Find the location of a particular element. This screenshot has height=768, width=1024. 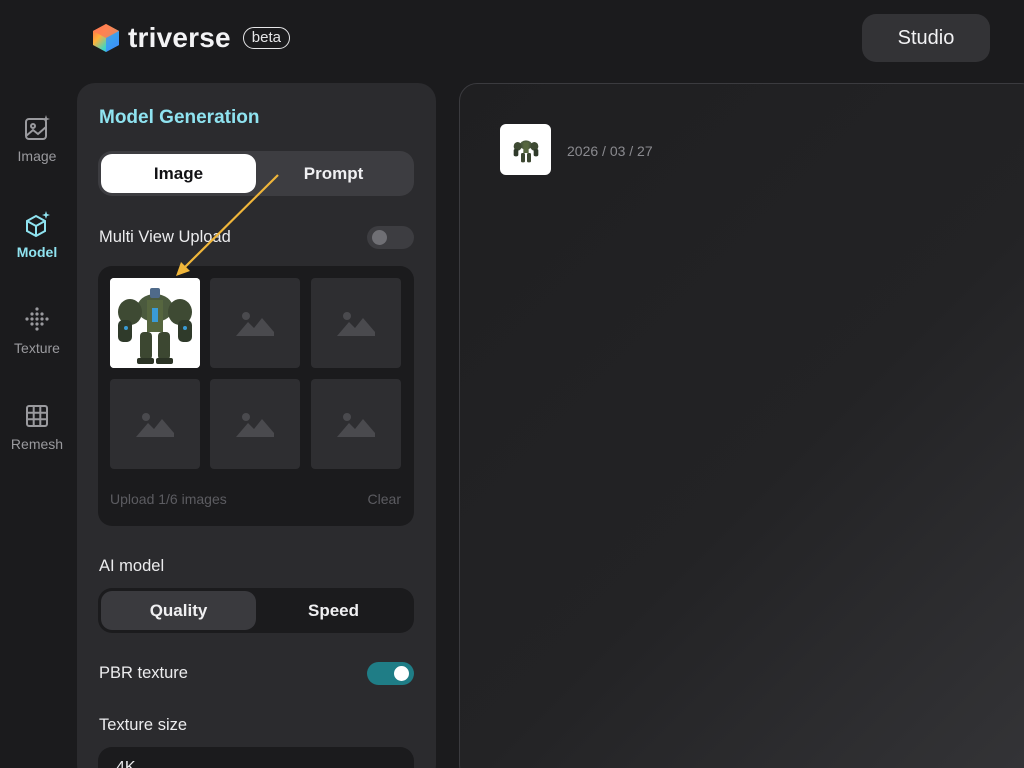

upload-area: Upload 1/6 images Clear is located at coordinates (256, 396).